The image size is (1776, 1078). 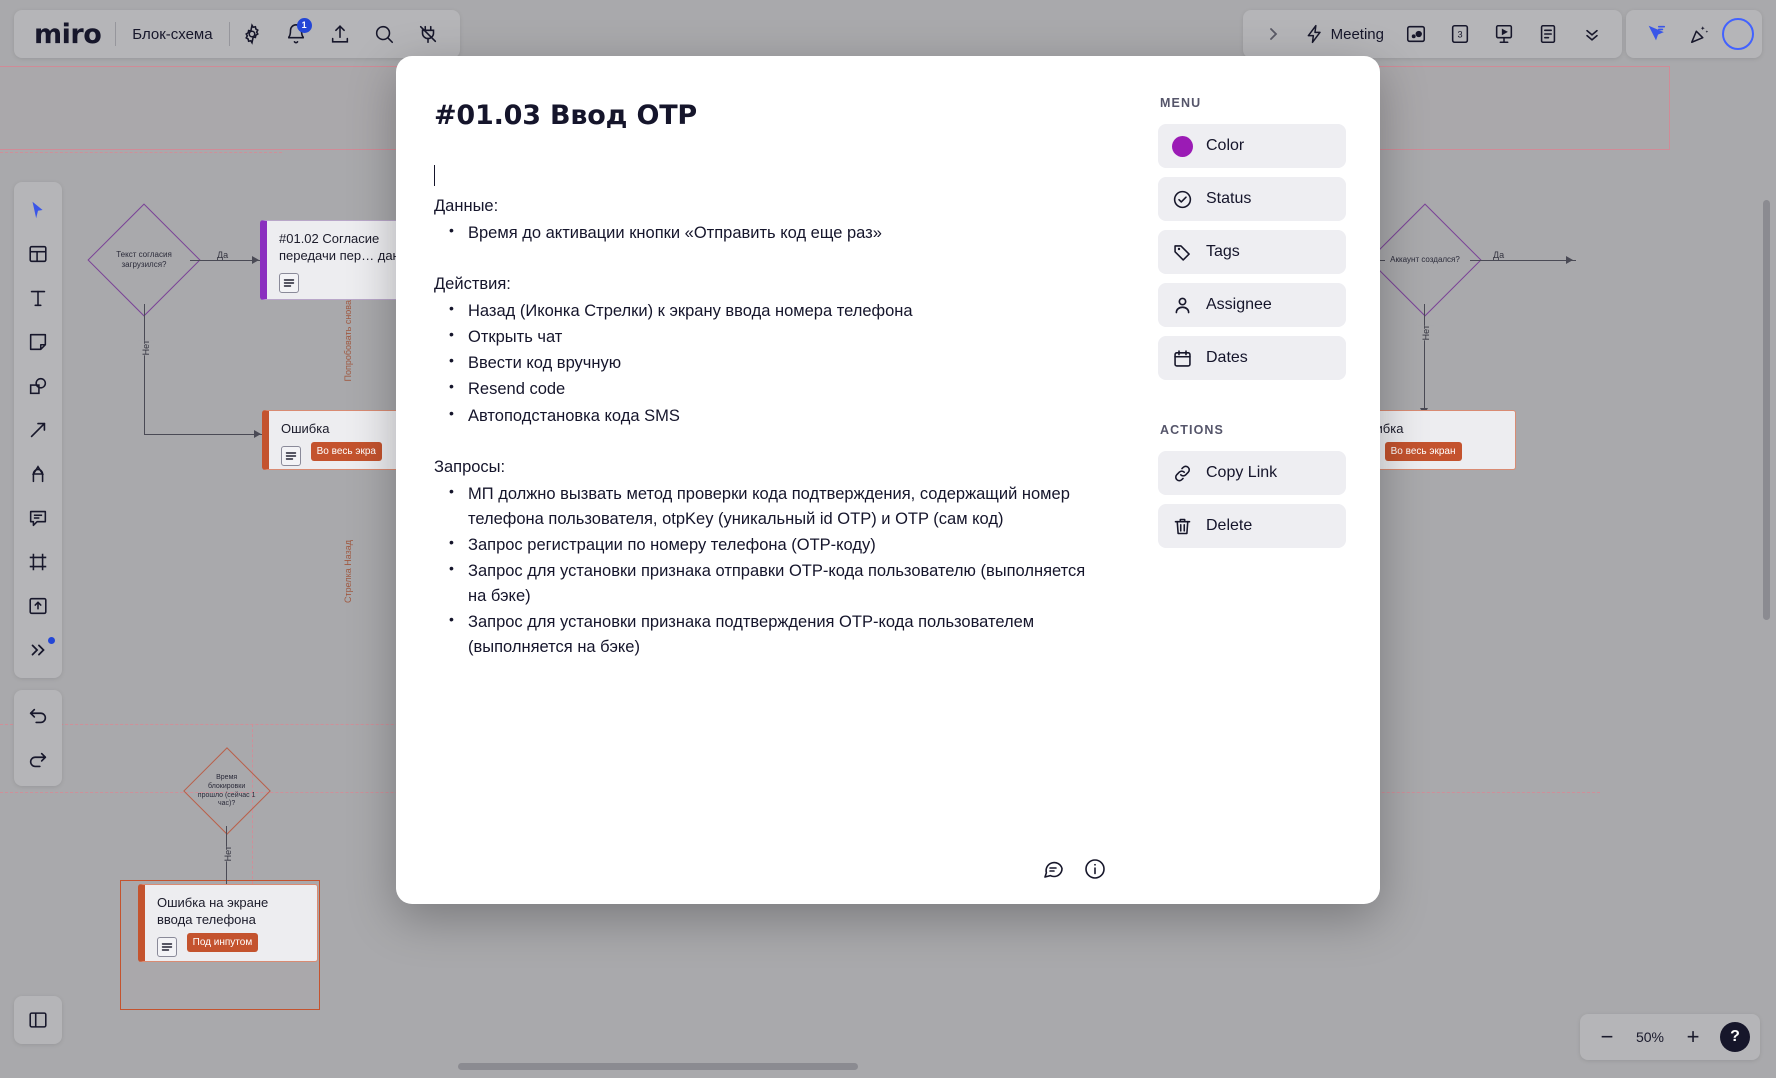 What do you see at coordinates (1700, 34) in the screenshot?
I see `celebrate-icon` at bounding box center [1700, 34].